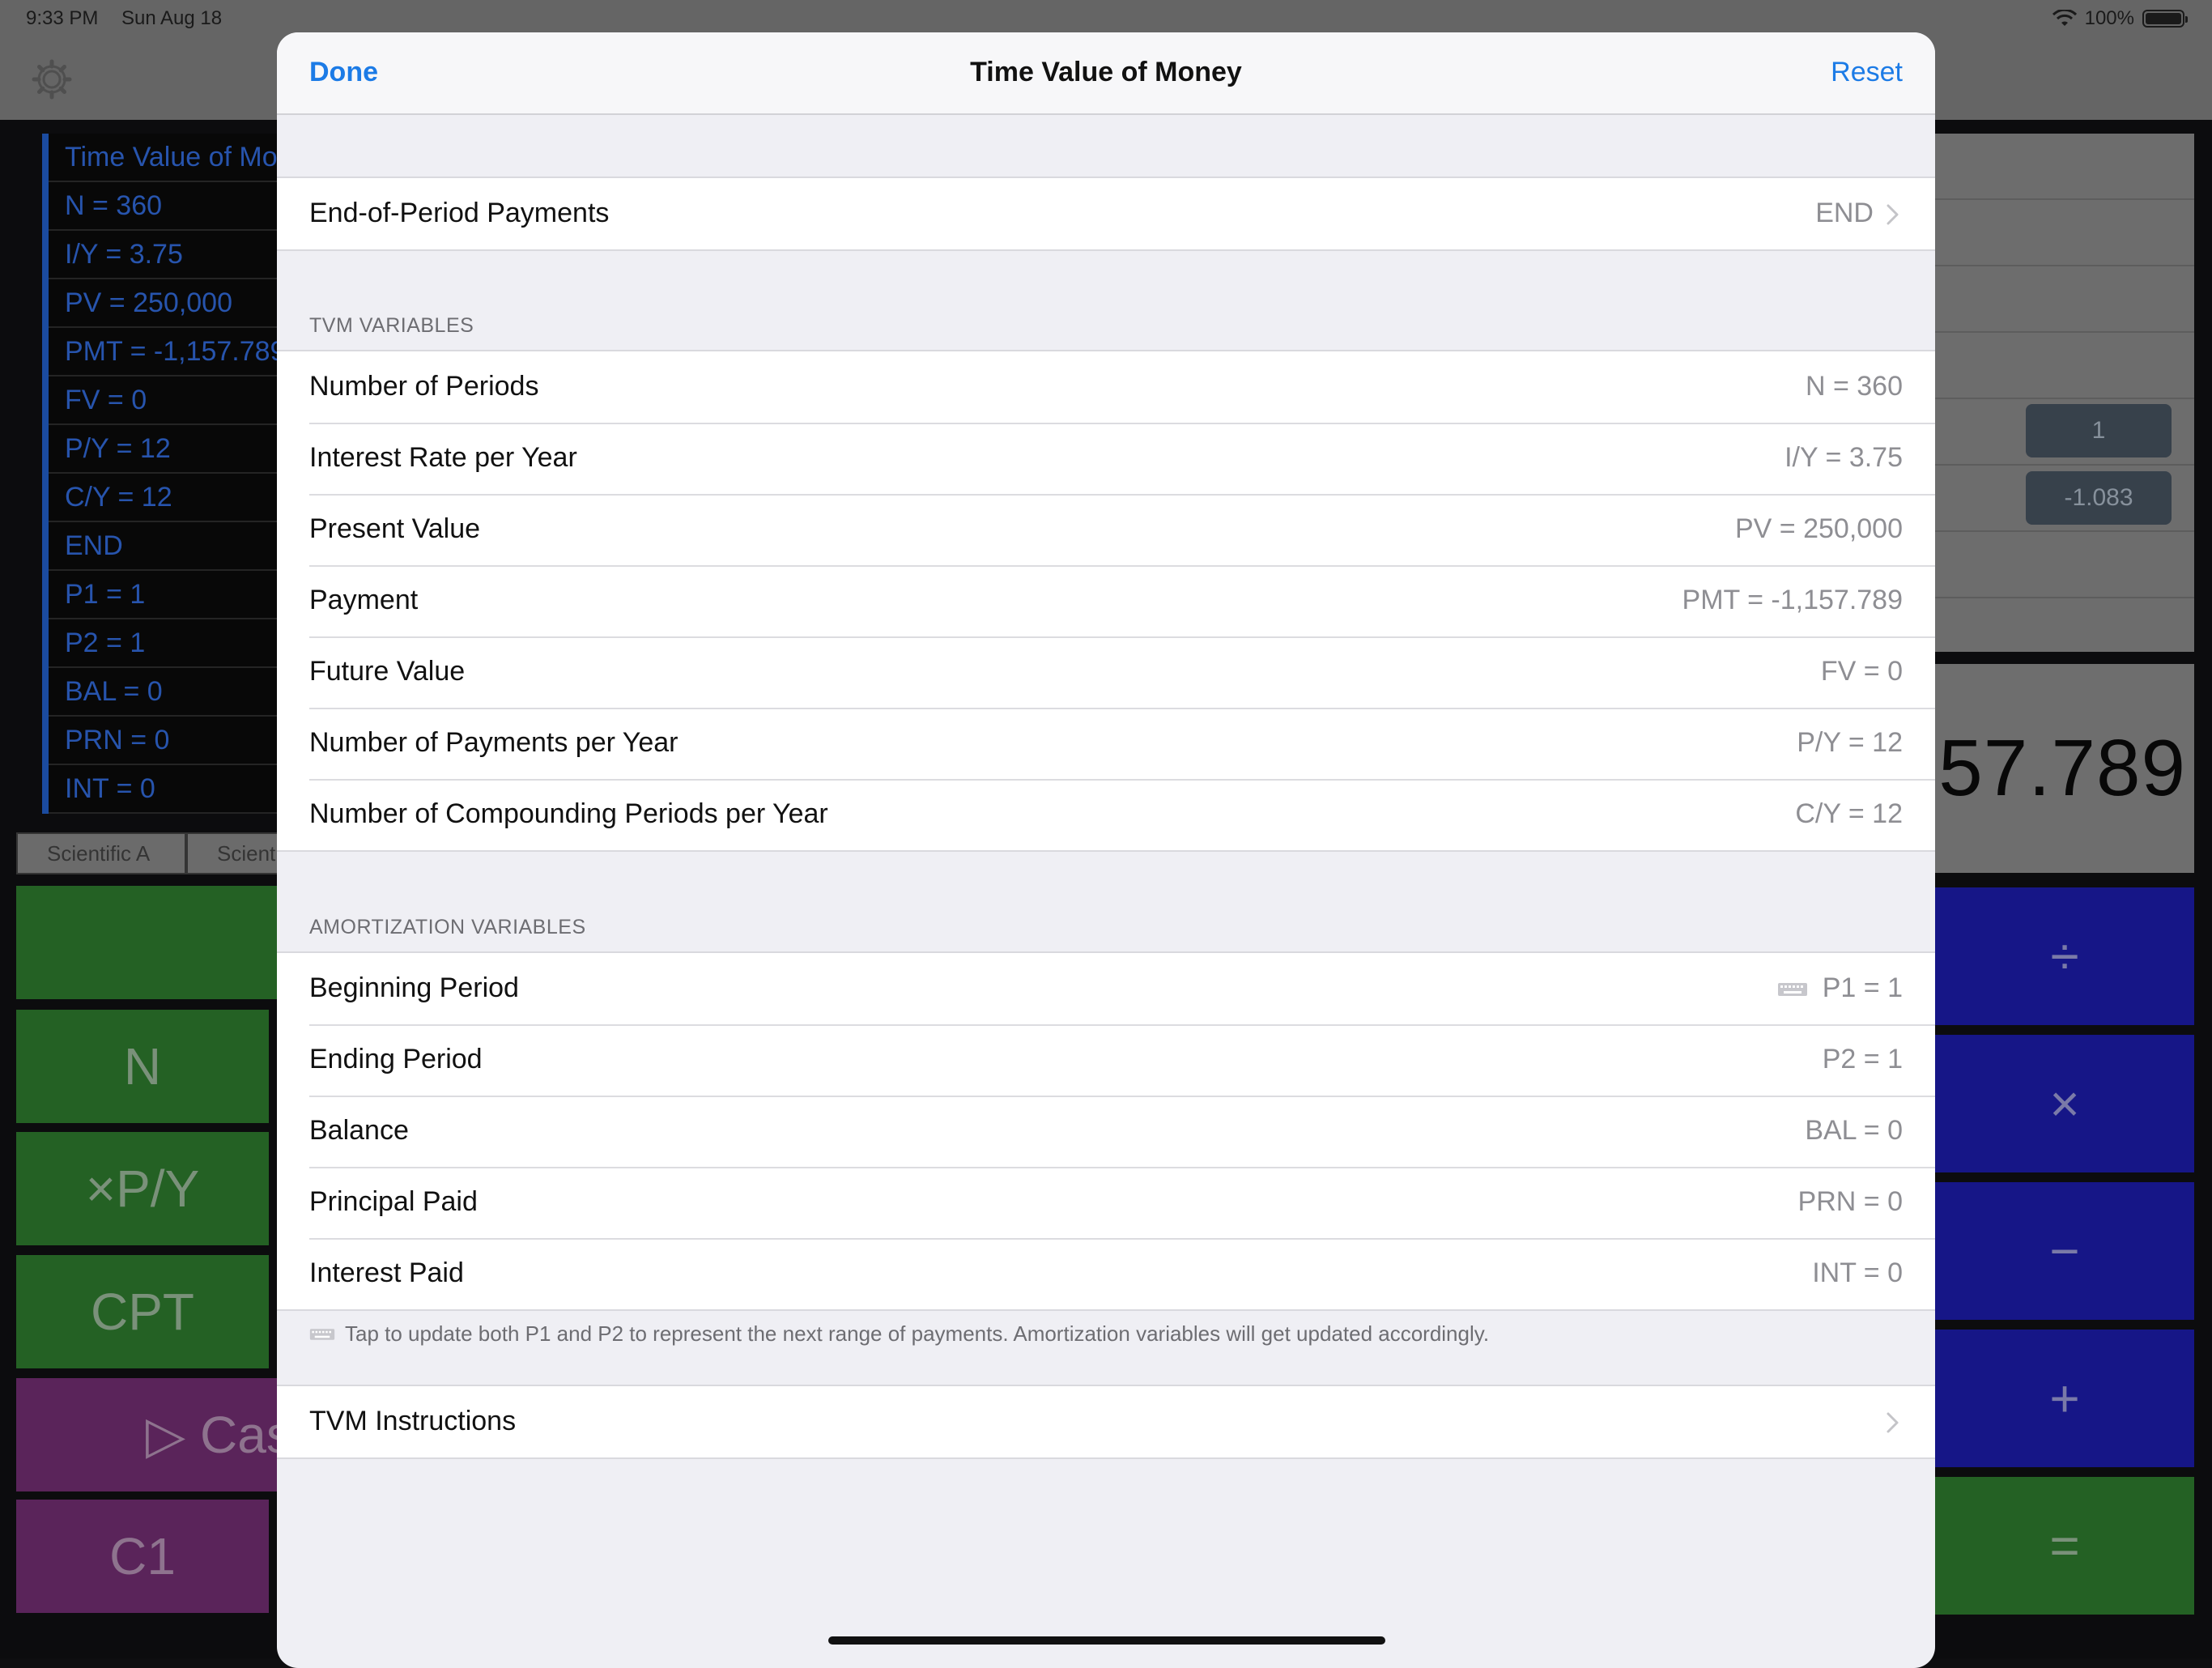 The width and height of the screenshot is (2212, 1668). I want to click on row-value: I/Y = 3.75, so click(1844, 458).